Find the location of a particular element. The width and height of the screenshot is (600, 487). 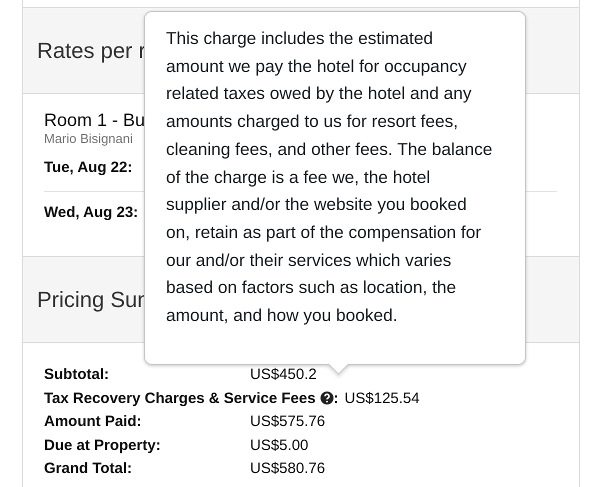

night-date: Wed, Aug 23: is located at coordinates (91, 212).